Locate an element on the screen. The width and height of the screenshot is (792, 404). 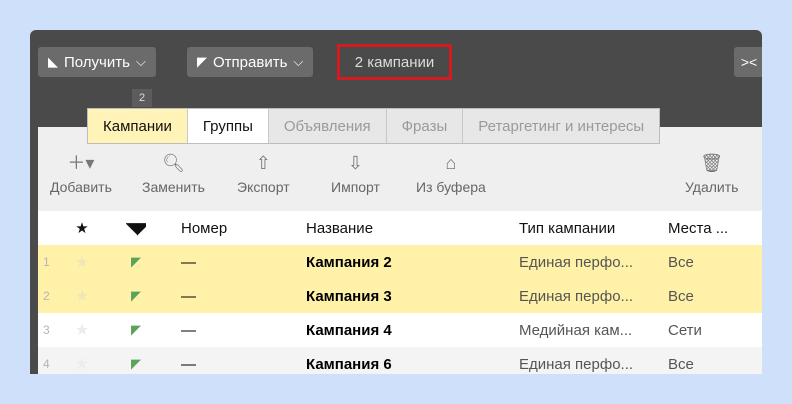
send-label: Отправить is located at coordinates (250, 62).